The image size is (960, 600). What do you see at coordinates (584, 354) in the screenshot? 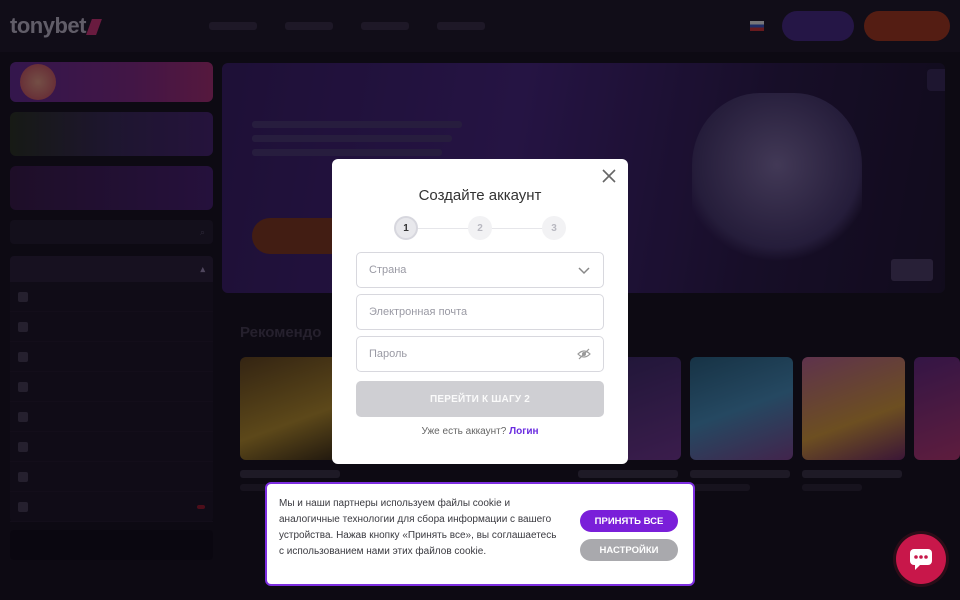
I see `eye-off-icon` at bounding box center [584, 354].